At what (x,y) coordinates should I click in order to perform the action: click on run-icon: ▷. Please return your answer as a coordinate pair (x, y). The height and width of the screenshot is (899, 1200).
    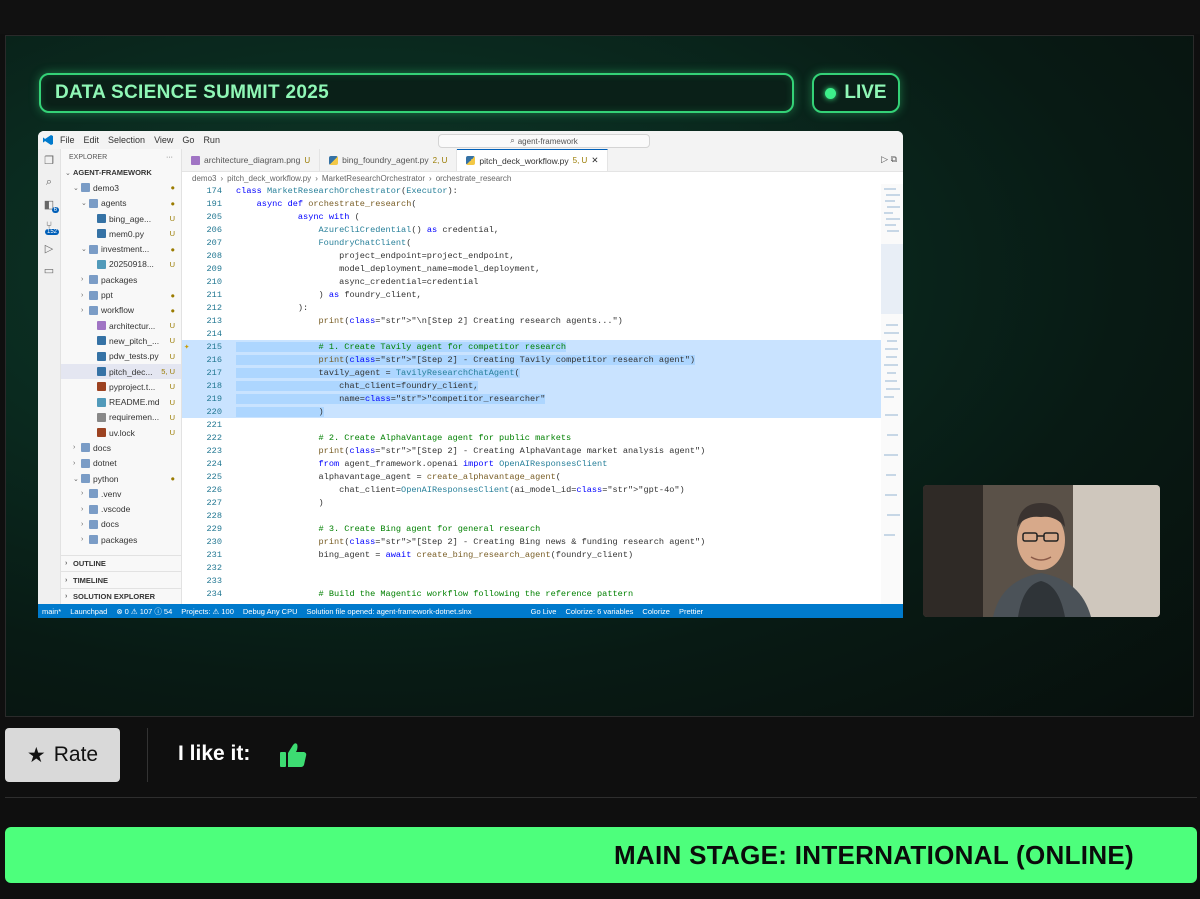
    Looking at the image, I should click on (885, 159).